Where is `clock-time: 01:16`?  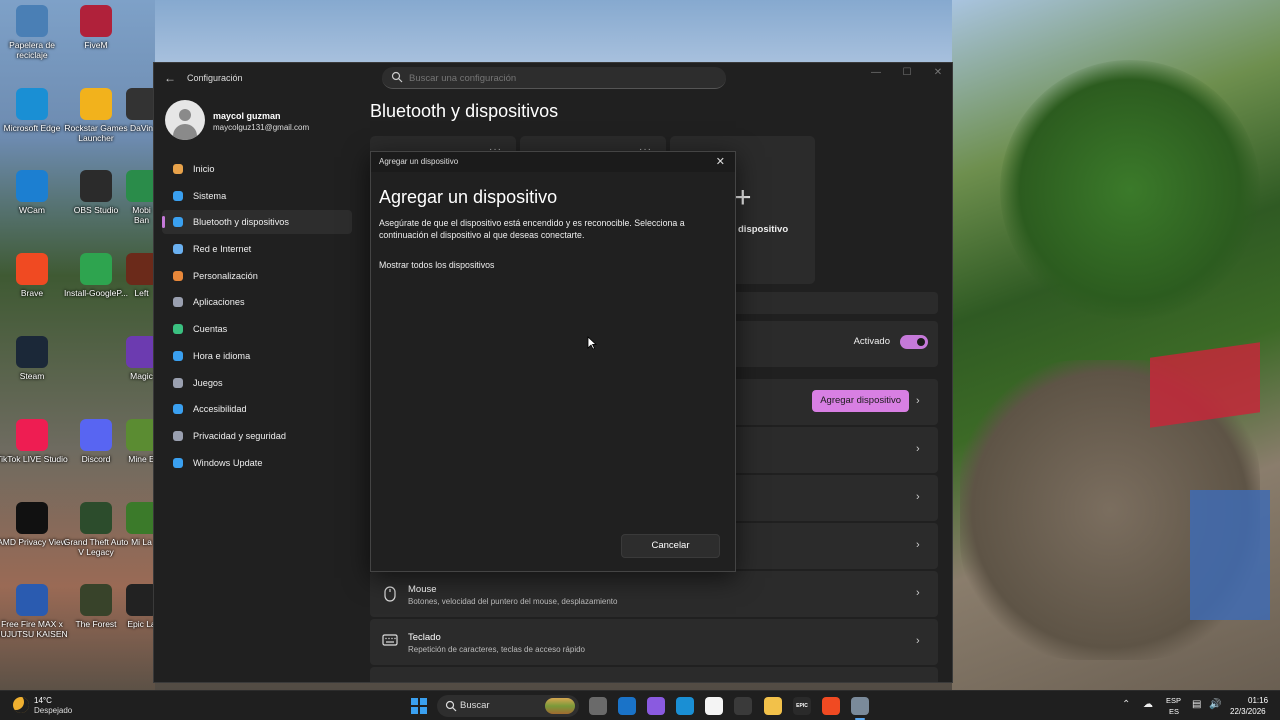
clock-time: 01:16 is located at coordinates (1258, 700).